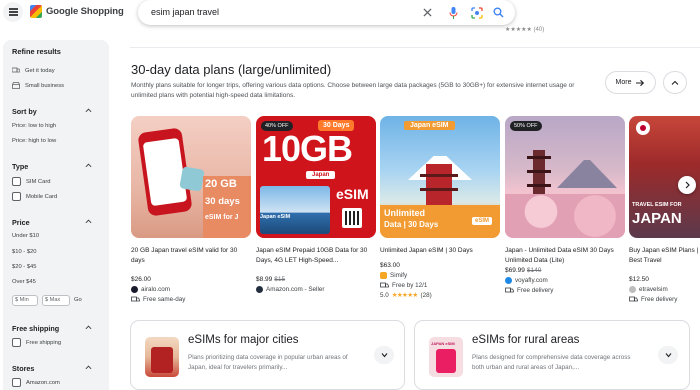  I want to click on product-title: Unlimited Japan eSIM | 30 Days, so click(440, 251).